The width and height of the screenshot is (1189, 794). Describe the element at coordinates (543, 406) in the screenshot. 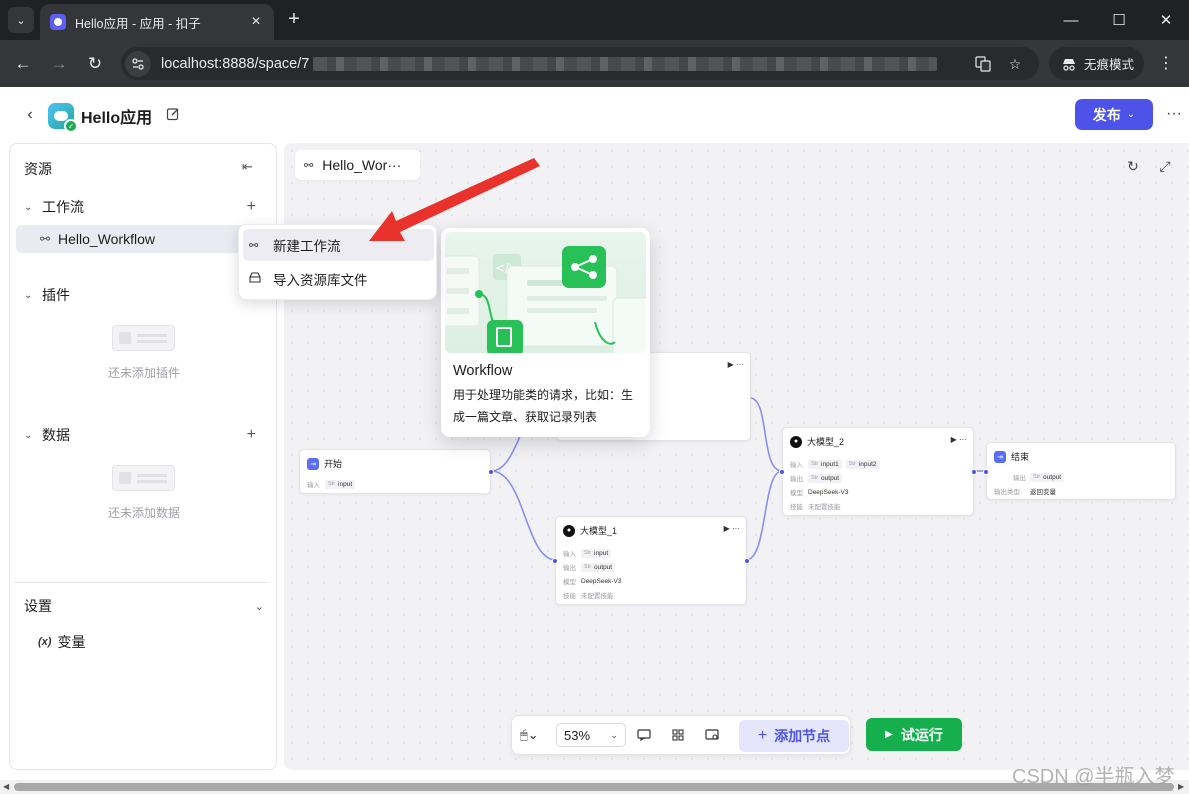

I see `preview-description: 用于处理功能类的请求，比如：生成一篇文章、获取记录列表` at that location.